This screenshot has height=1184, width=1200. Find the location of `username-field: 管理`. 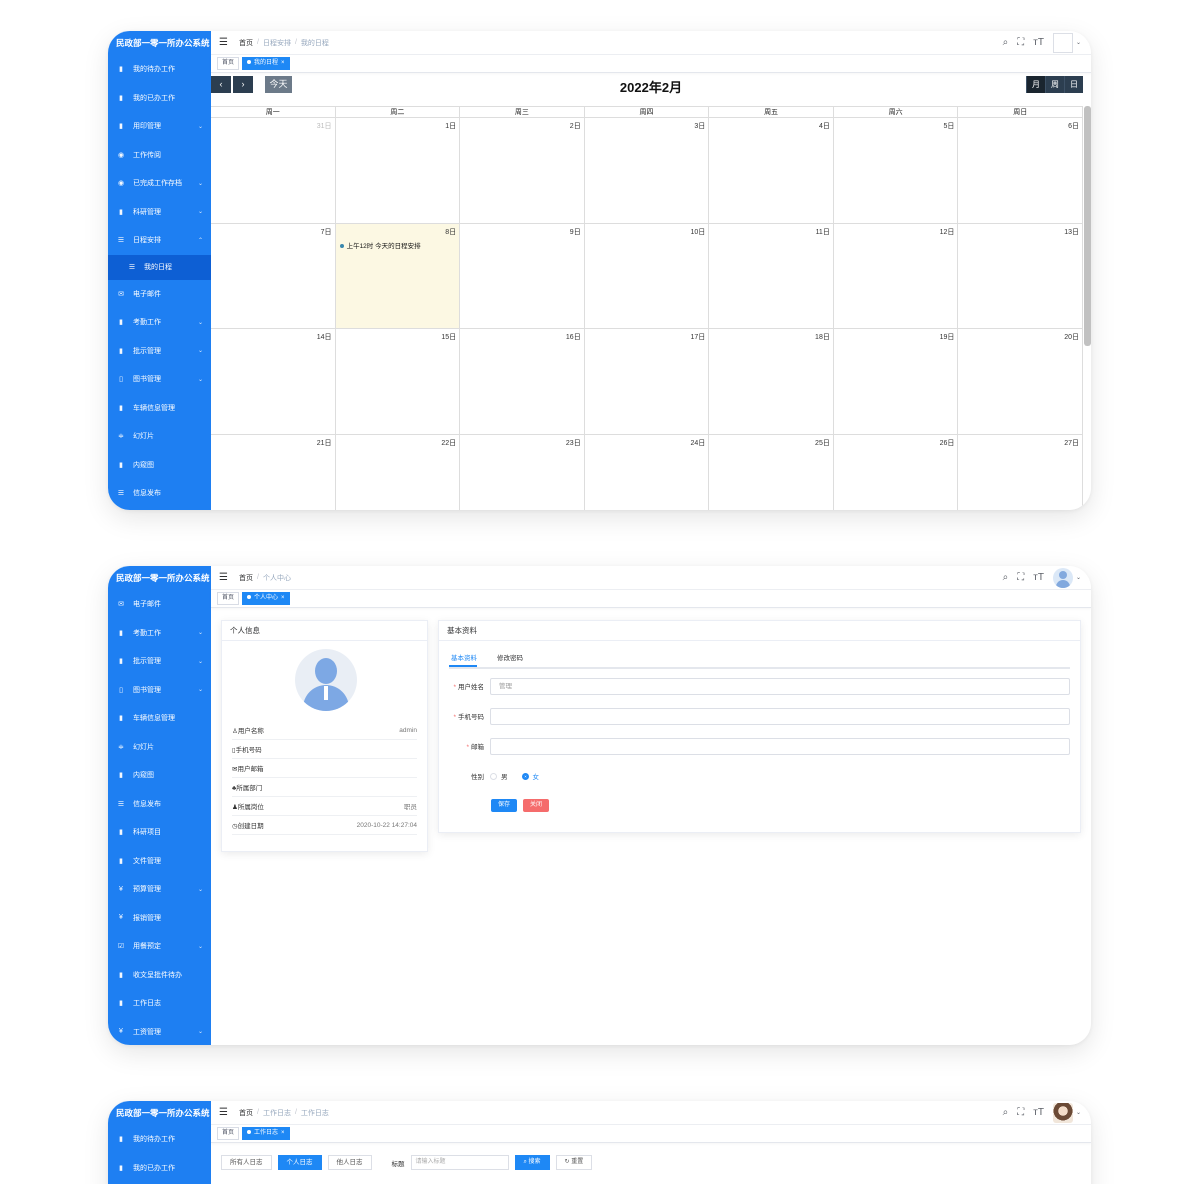

username-field: 管理 is located at coordinates (780, 686).